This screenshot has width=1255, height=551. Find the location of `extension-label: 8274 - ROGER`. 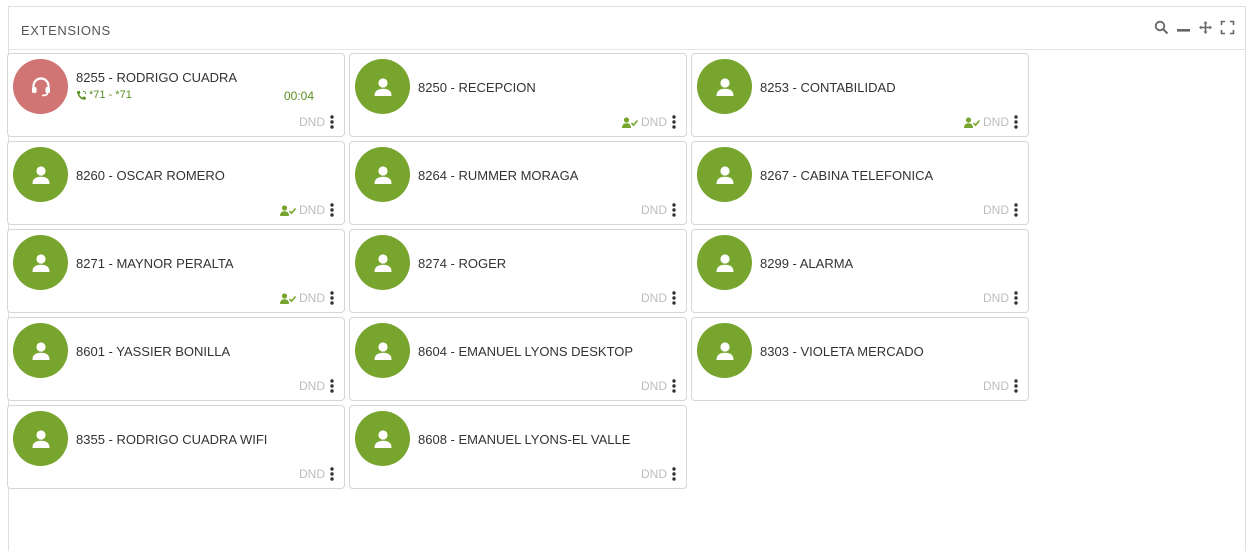

extension-label: 8274 - ROGER is located at coordinates (462, 263).